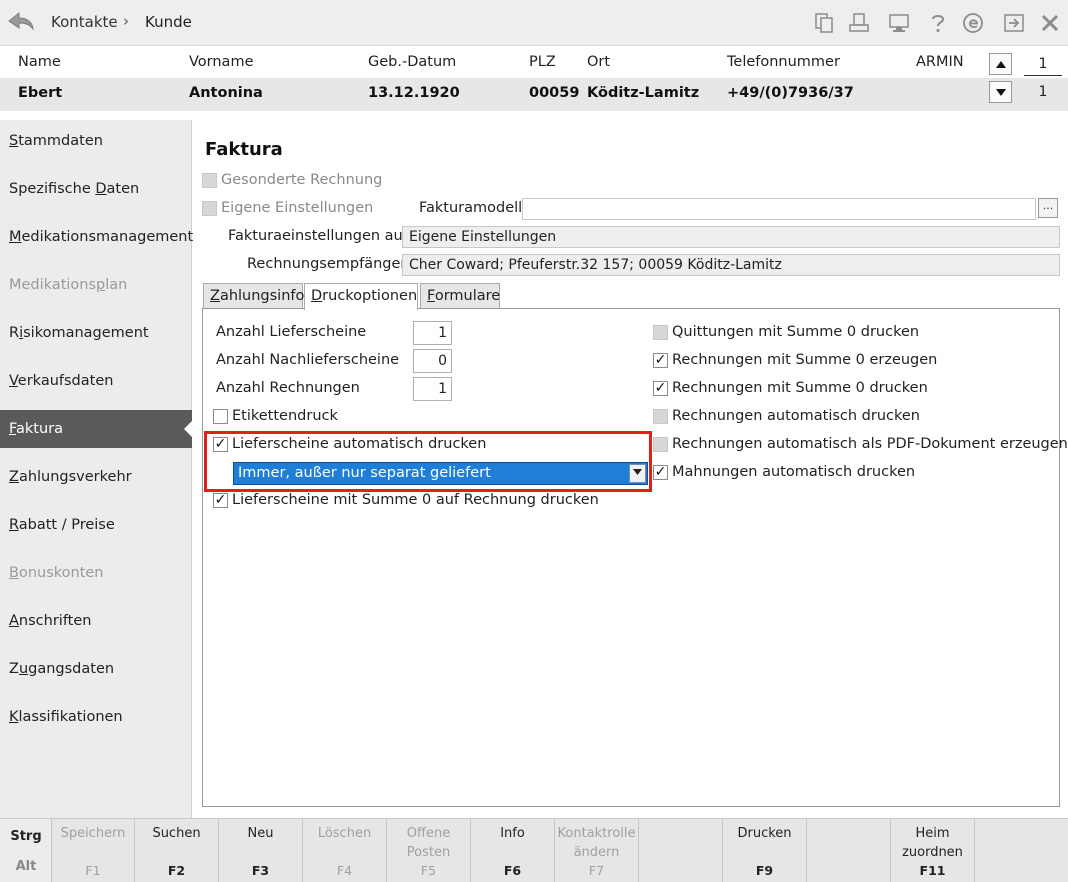  I want to click on back-arrow-icon, so click(21, 22).